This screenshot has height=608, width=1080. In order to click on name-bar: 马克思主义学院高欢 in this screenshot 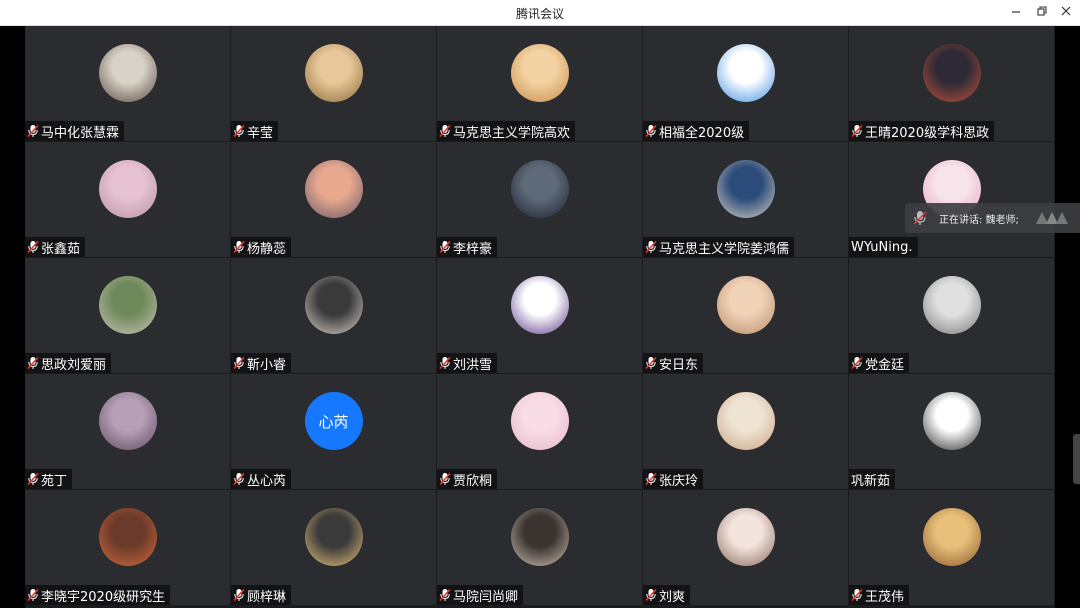, I will do `click(506, 131)`.